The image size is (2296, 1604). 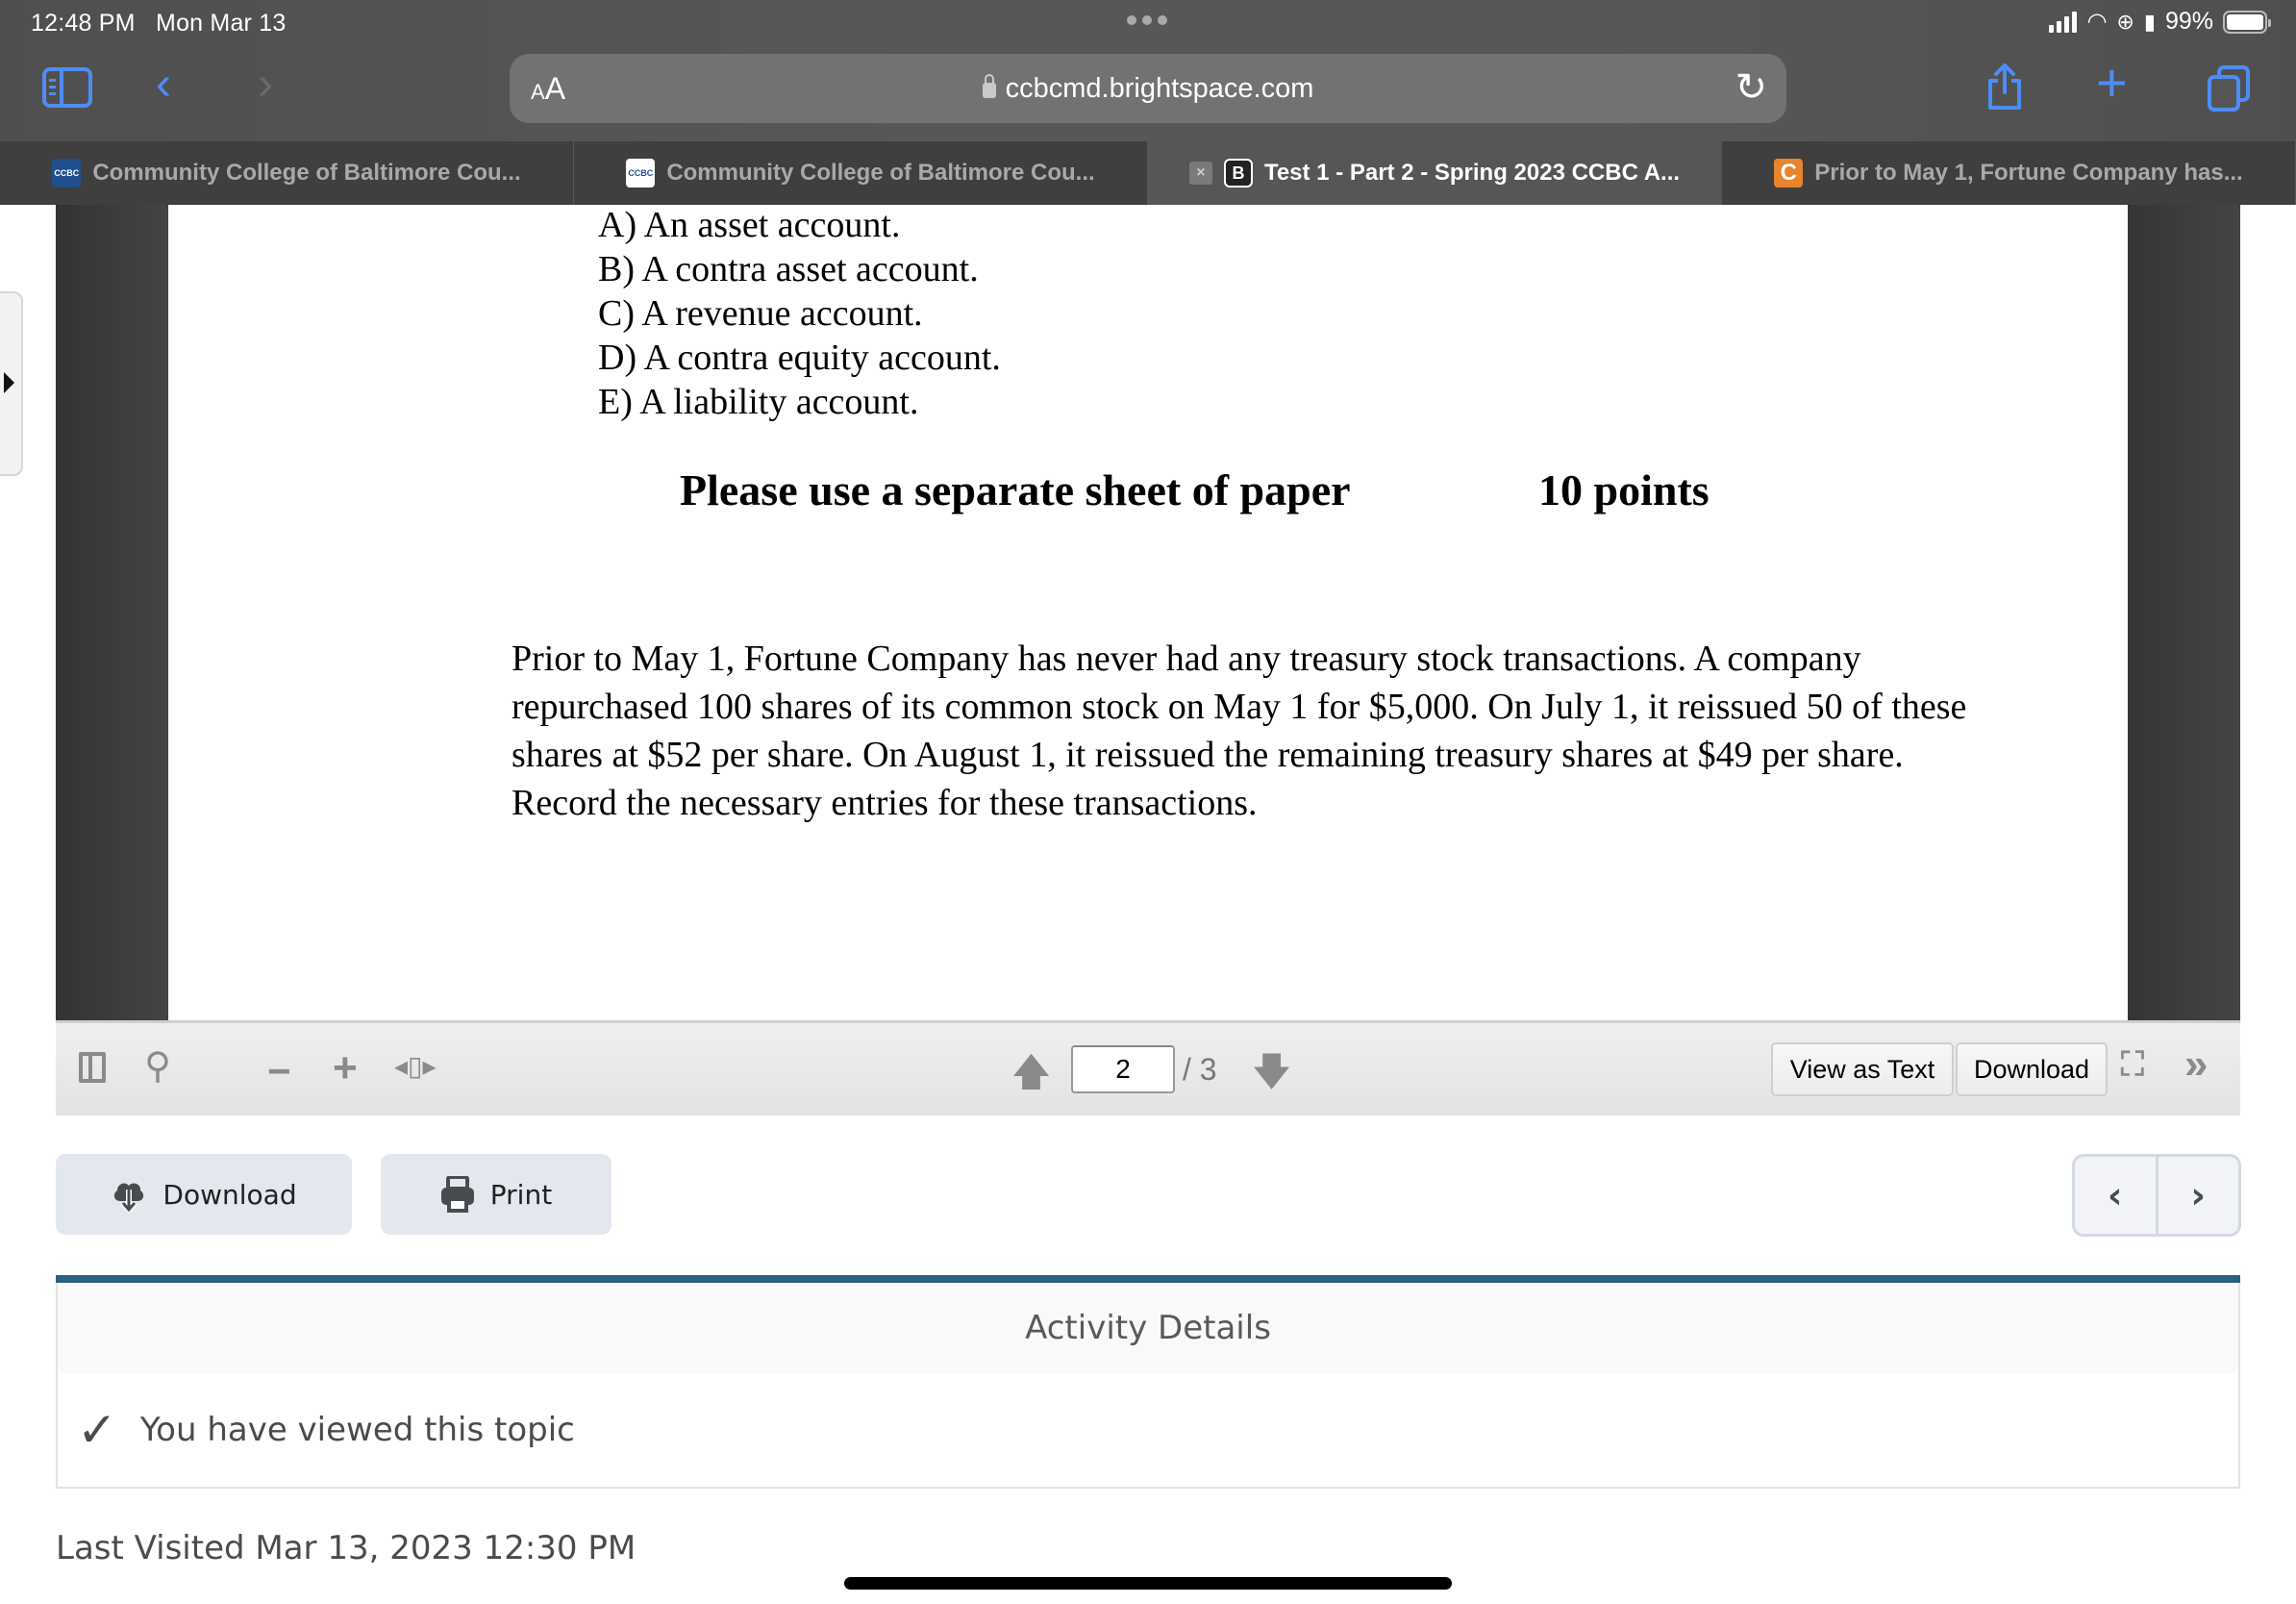 What do you see at coordinates (989, 86) in the screenshot?
I see `lock-icon` at bounding box center [989, 86].